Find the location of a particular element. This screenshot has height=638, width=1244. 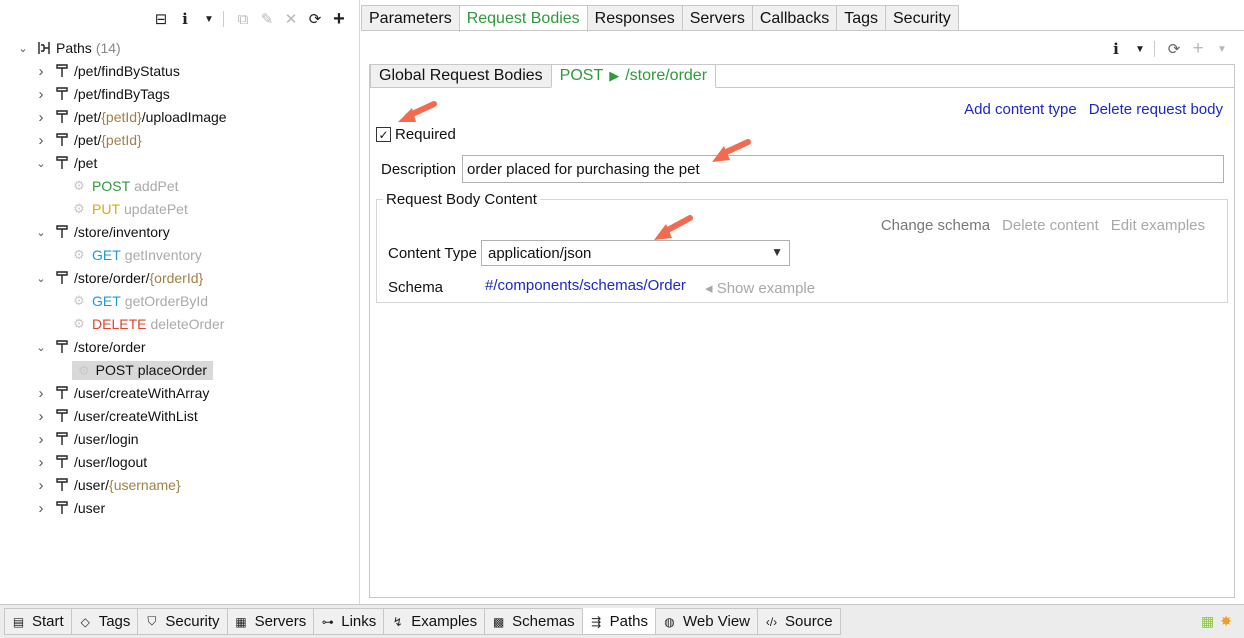

bottom-tab-web-view: ◍ Web View is located at coordinates (707, 621).